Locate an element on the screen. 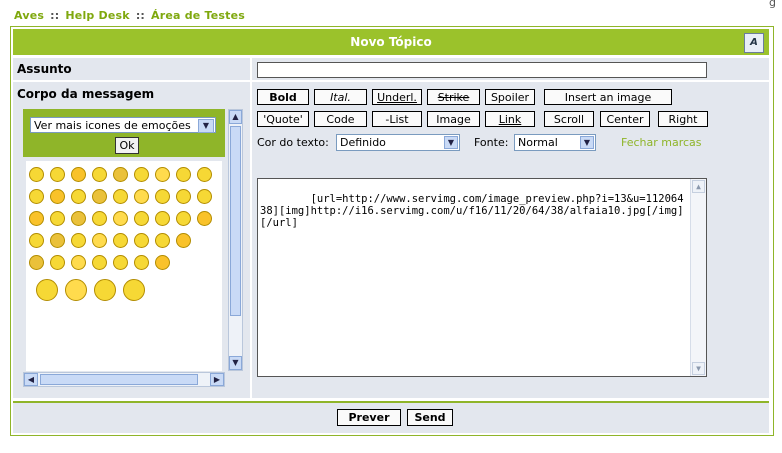  code-button: Code is located at coordinates (340, 119).